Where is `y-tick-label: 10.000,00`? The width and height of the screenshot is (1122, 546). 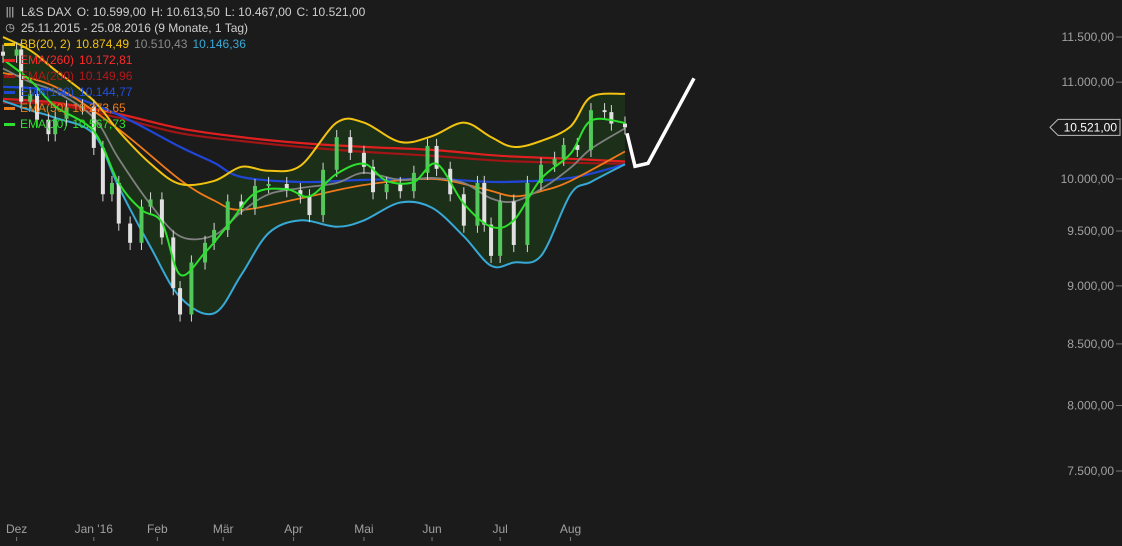 y-tick-label: 10.000,00 is located at coordinates (1088, 179).